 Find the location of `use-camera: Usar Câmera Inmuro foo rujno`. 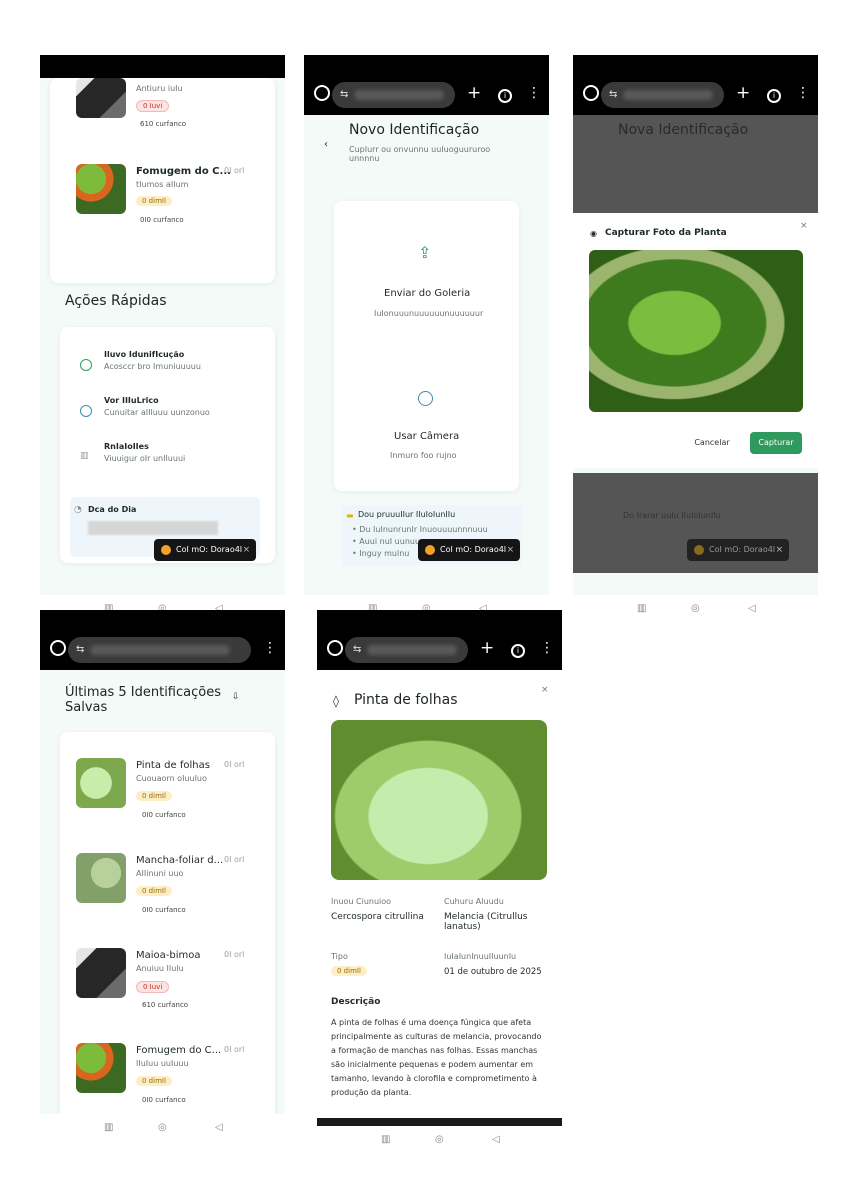

use-camera: Usar Câmera Inmuro foo rujno is located at coordinates (426, 416).